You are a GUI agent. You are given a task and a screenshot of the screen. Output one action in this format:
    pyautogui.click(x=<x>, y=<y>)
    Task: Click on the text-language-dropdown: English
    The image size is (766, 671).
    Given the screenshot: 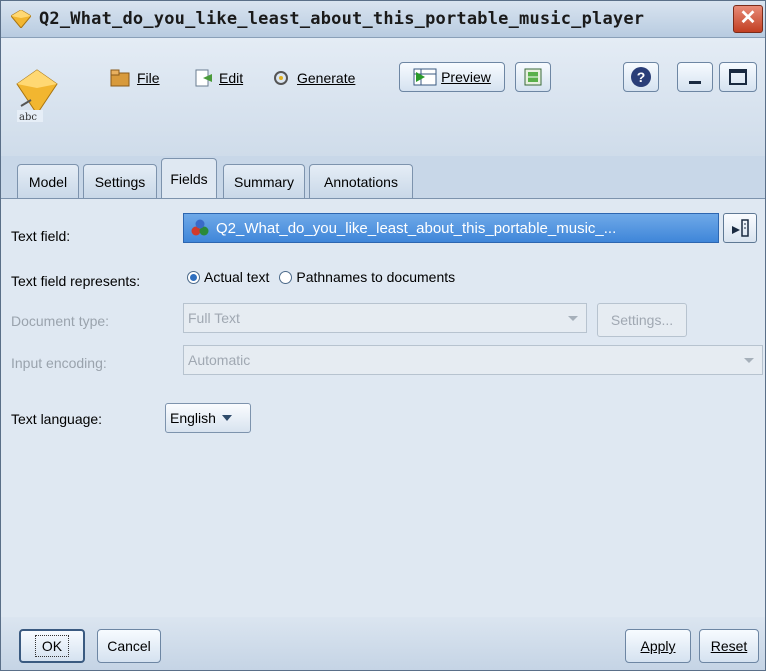 What is the action you would take?
    pyautogui.click(x=208, y=418)
    